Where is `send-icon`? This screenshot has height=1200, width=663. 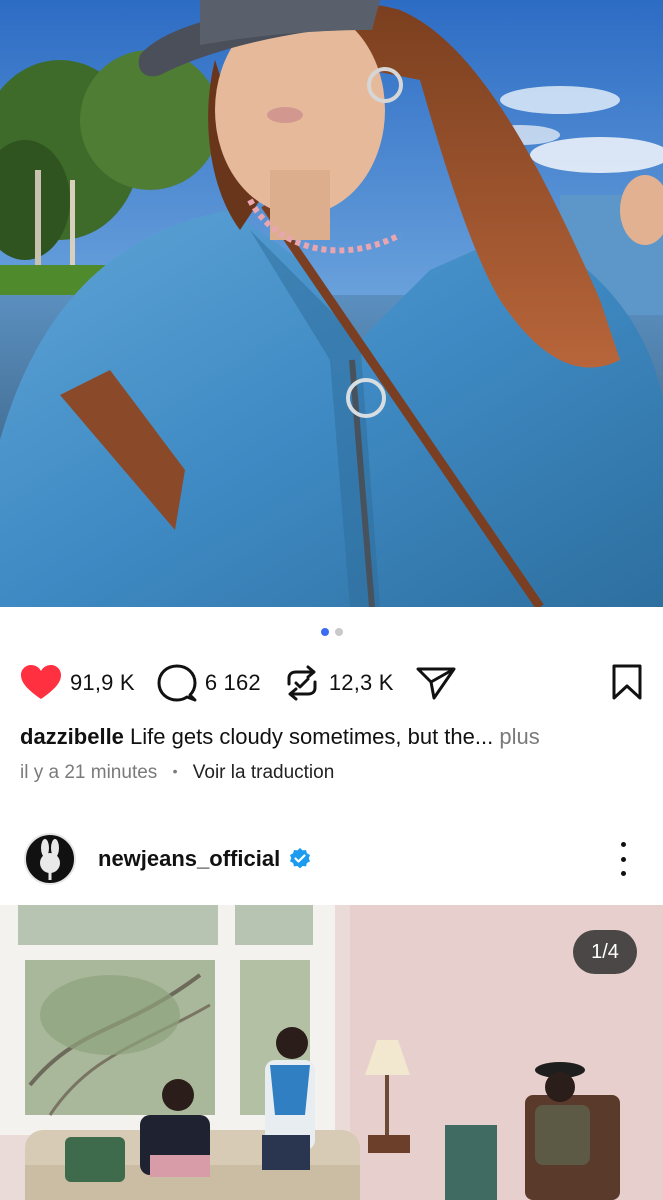 send-icon is located at coordinates (436, 683).